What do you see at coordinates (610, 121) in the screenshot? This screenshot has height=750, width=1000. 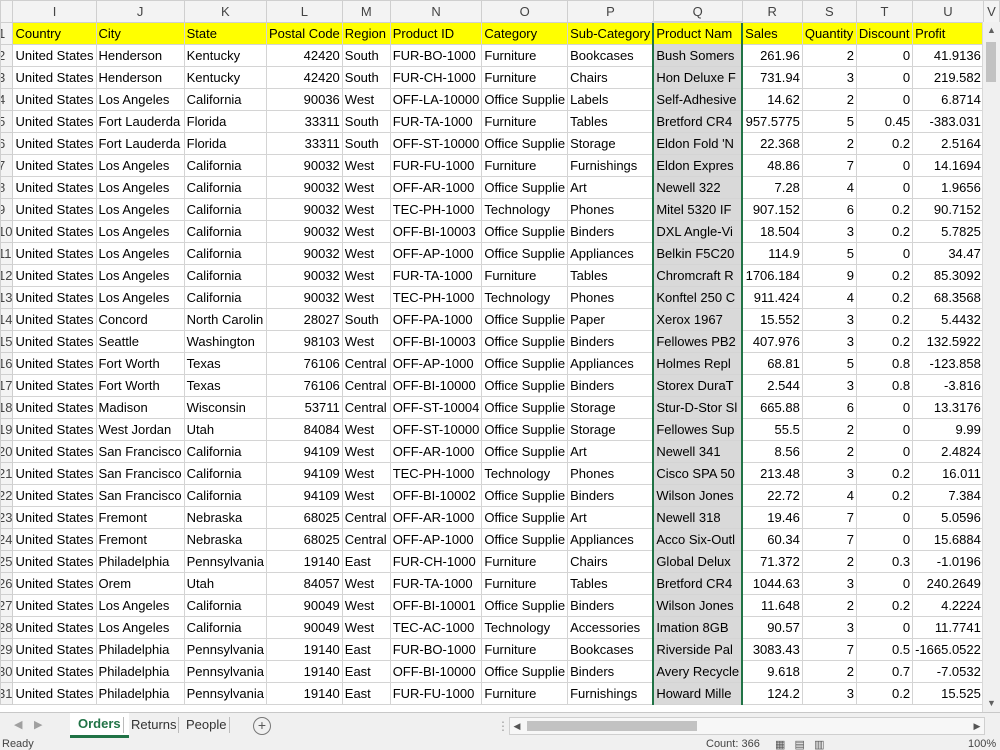 I see `cell: Tables` at bounding box center [610, 121].